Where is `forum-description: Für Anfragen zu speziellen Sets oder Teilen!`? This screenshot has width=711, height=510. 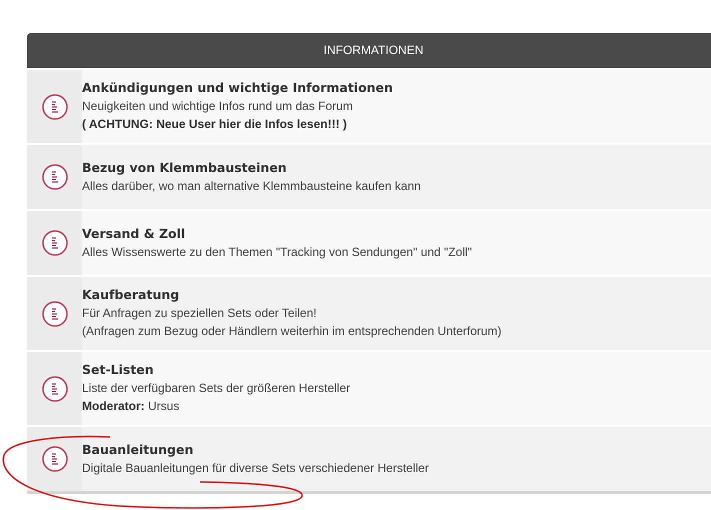
forum-description: Für Anfragen zu speziellen Sets oder Teilen! is located at coordinates (200, 313).